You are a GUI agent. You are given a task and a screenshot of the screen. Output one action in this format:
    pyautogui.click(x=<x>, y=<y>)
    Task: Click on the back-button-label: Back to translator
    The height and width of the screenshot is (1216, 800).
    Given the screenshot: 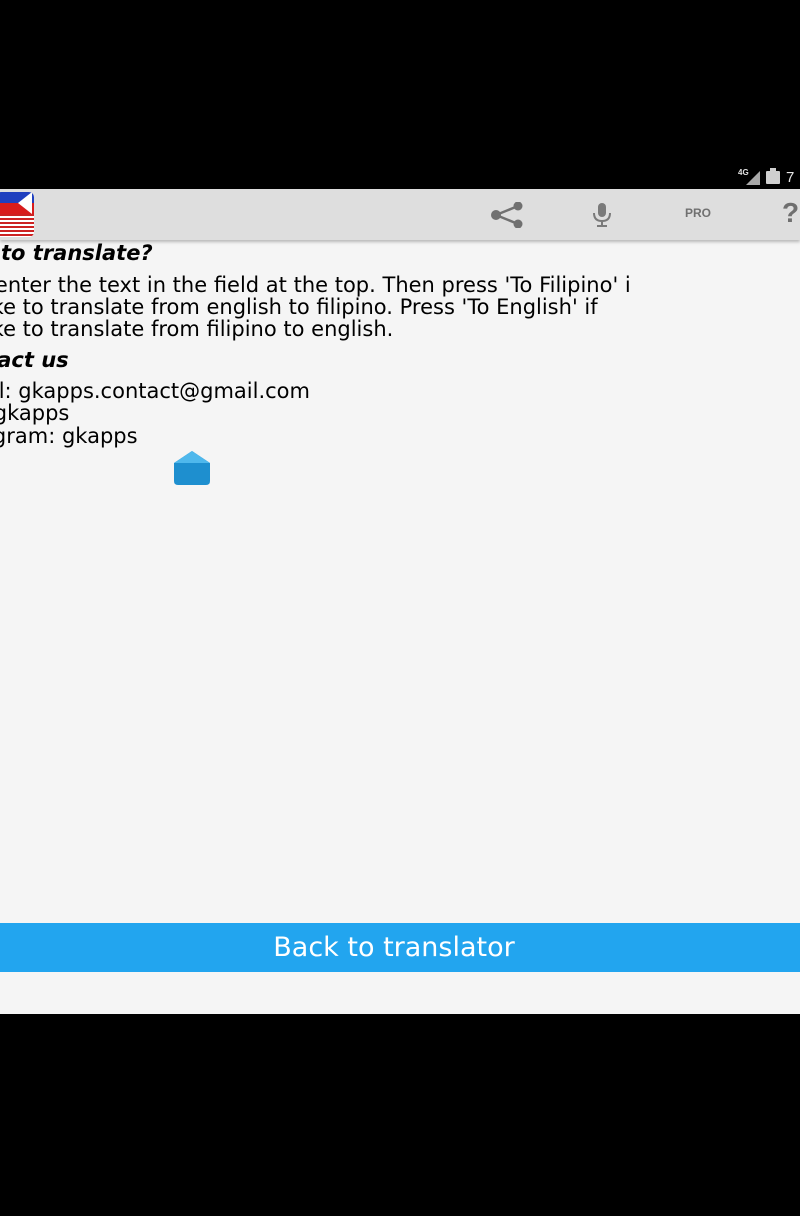 What is the action you would take?
    pyautogui.click(x=394, y=947)
    